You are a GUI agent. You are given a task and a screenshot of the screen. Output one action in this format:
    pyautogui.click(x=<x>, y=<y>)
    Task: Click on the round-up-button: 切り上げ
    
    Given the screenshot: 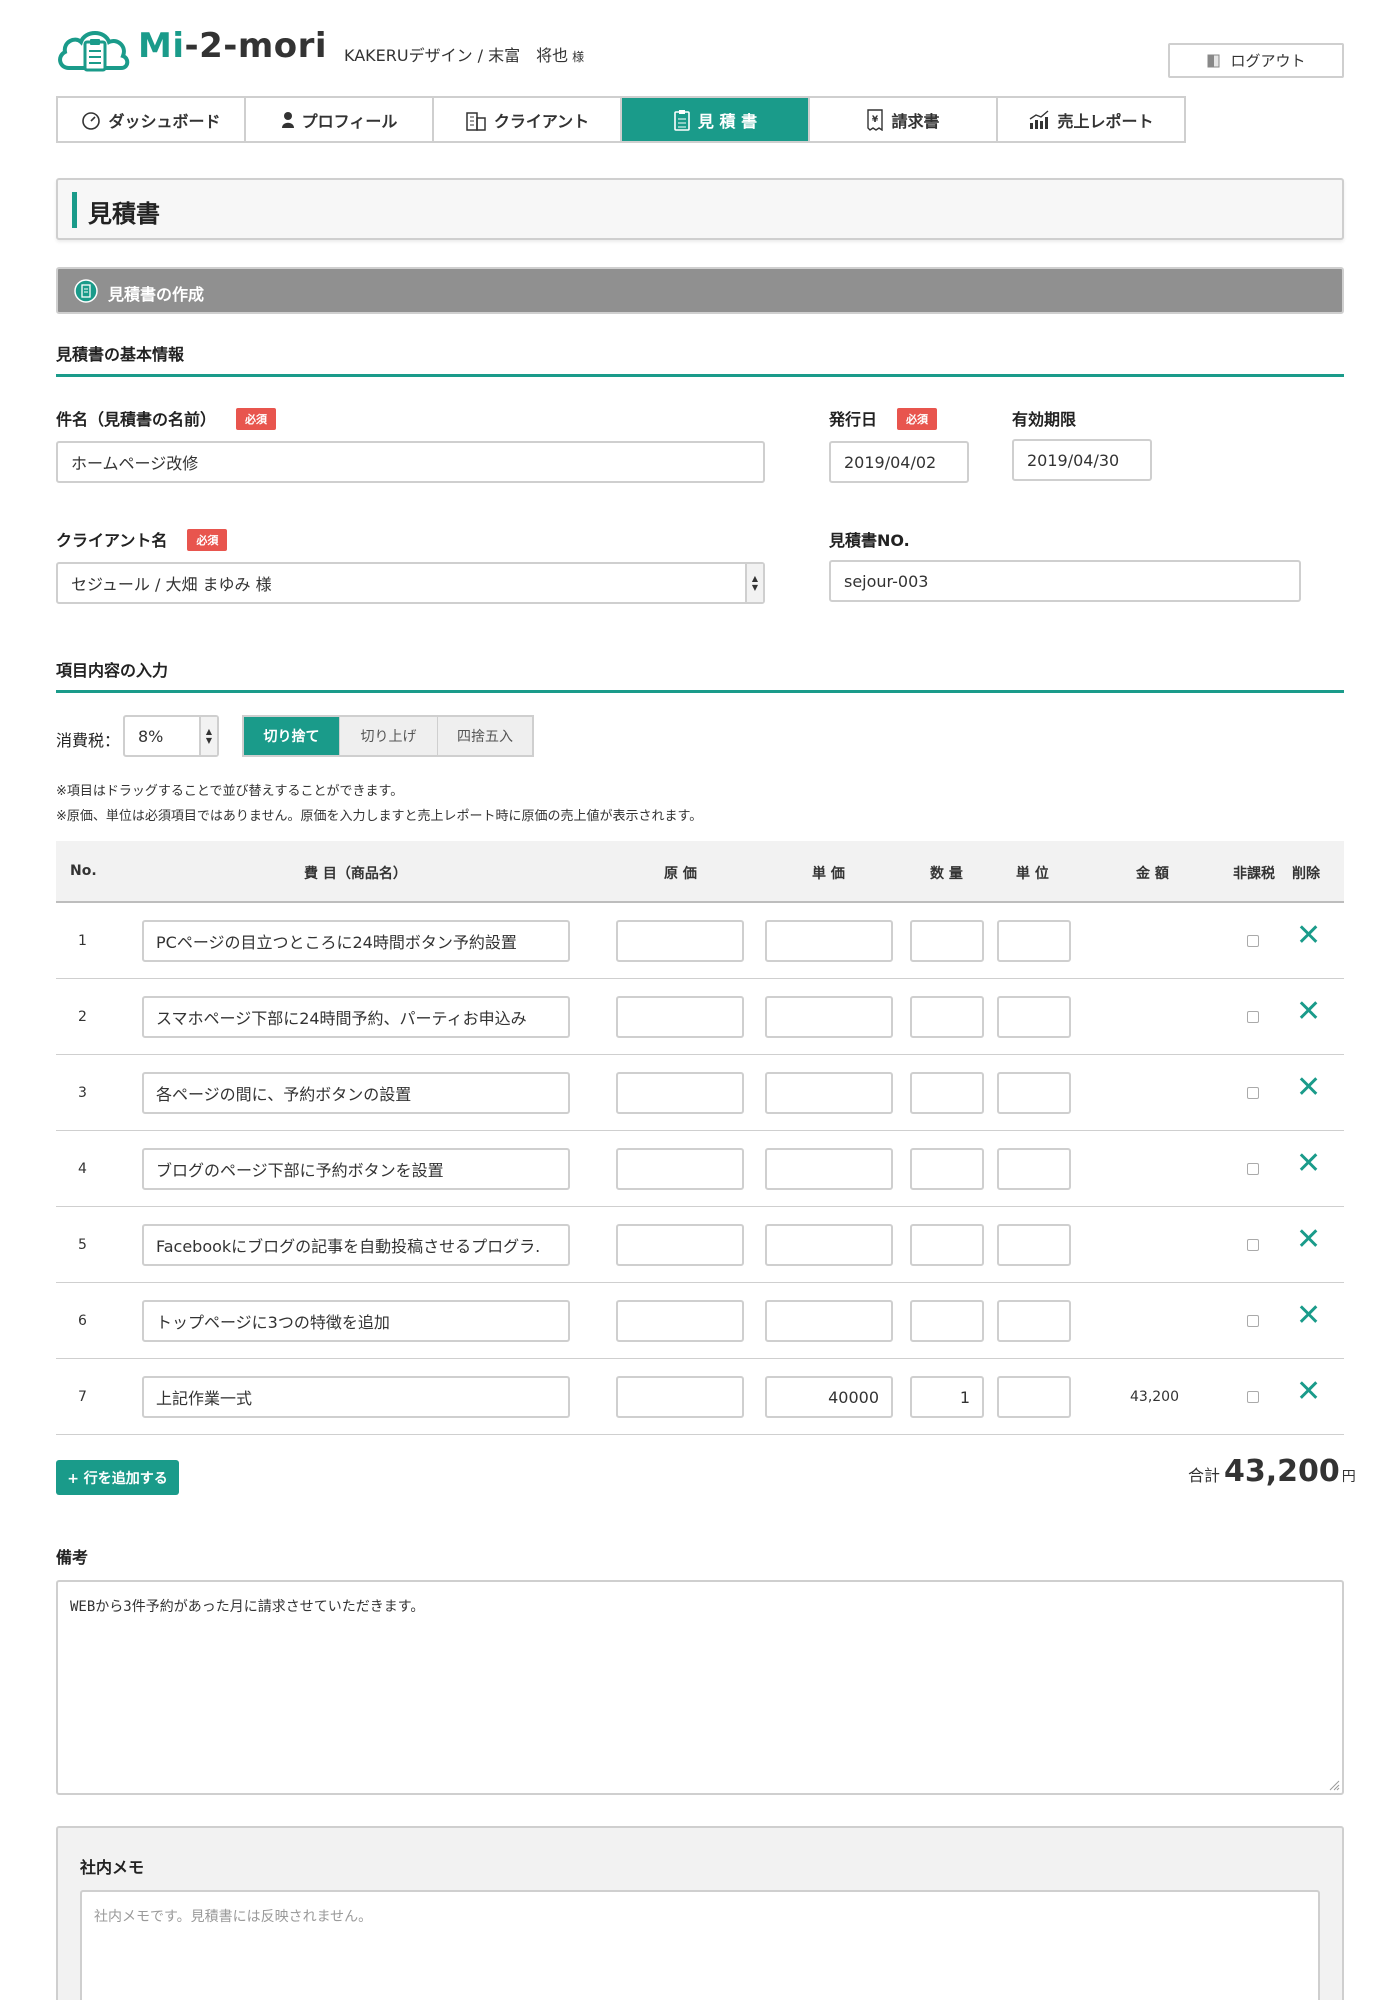 What is the action you would take?
    pyautogui.click(x=389, y=736)
    